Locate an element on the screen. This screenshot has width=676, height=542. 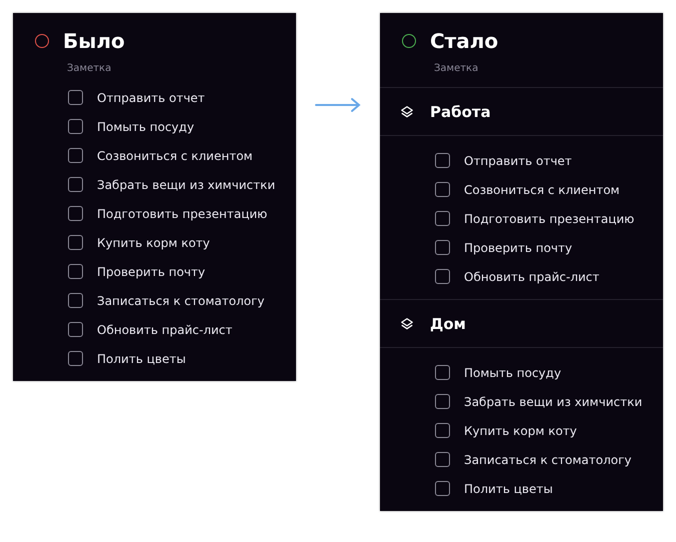
note-title: Было is located at coordinates (94, 41).